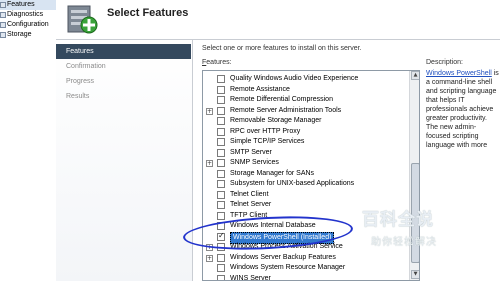 This screenshot has height=281, width=500. I want to click on description-label: Description:, so click(444, 62).